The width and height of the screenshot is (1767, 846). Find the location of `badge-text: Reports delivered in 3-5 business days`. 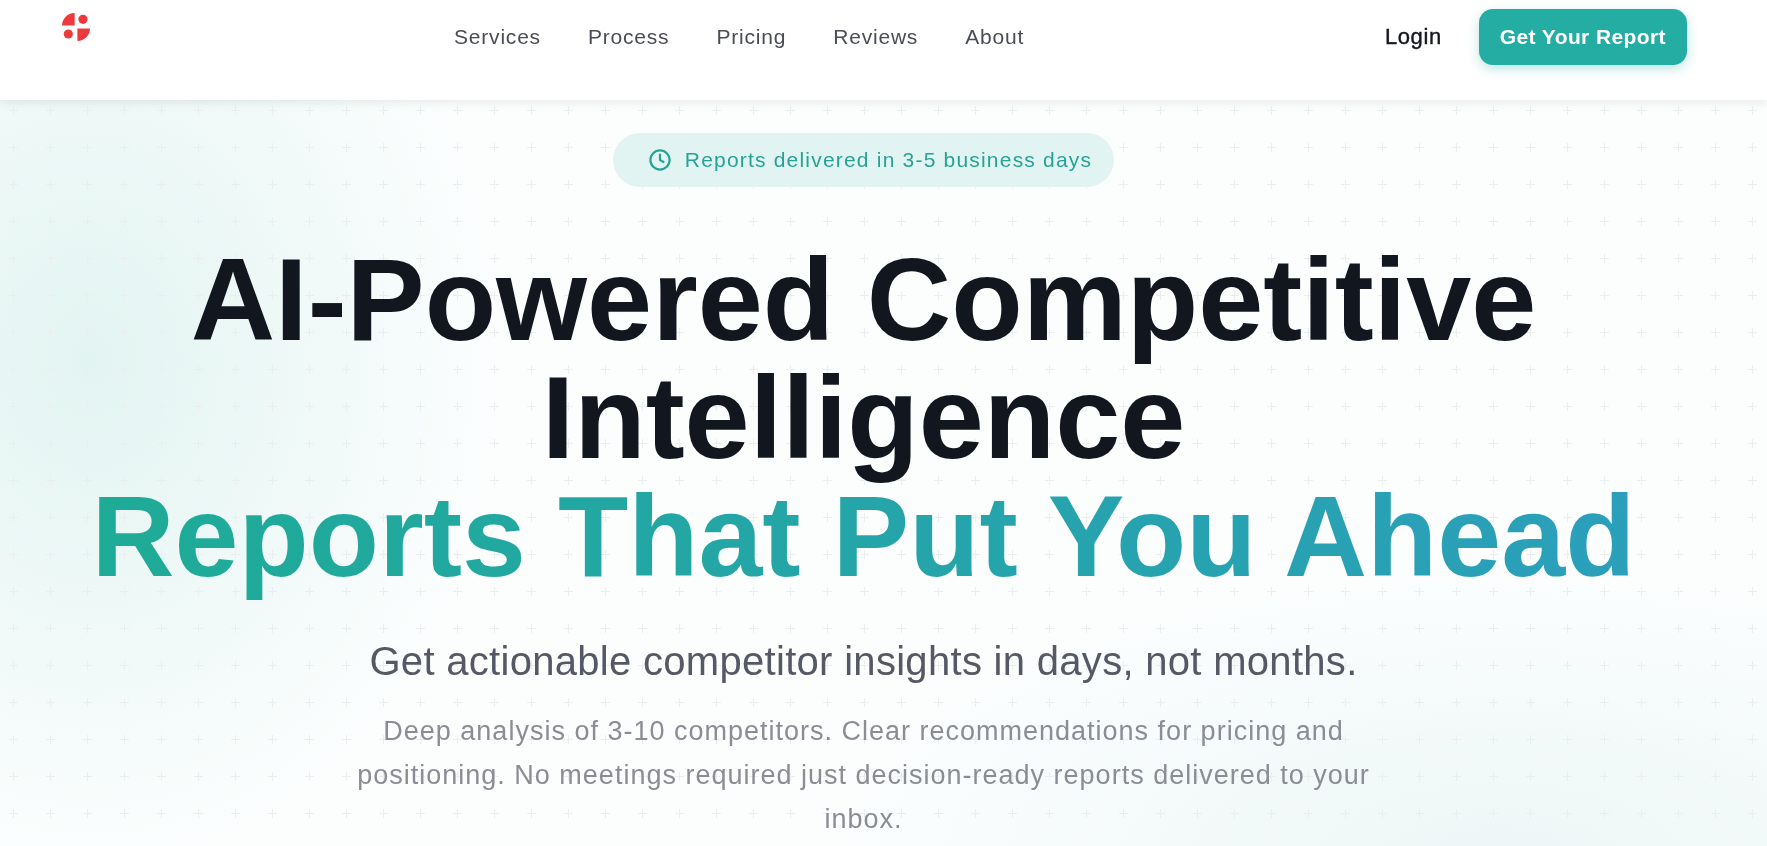

badge-text: Reports delivered in 3-5 business days is located at coordinates (888, 160).